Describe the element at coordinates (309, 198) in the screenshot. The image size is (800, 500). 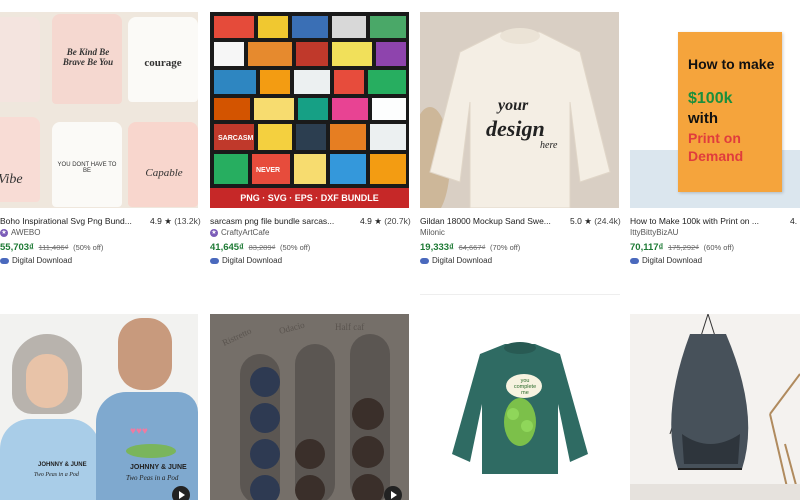
I see `bundle-banner: PNG · SVG · EPS · DXF BUNDLE` at that location.